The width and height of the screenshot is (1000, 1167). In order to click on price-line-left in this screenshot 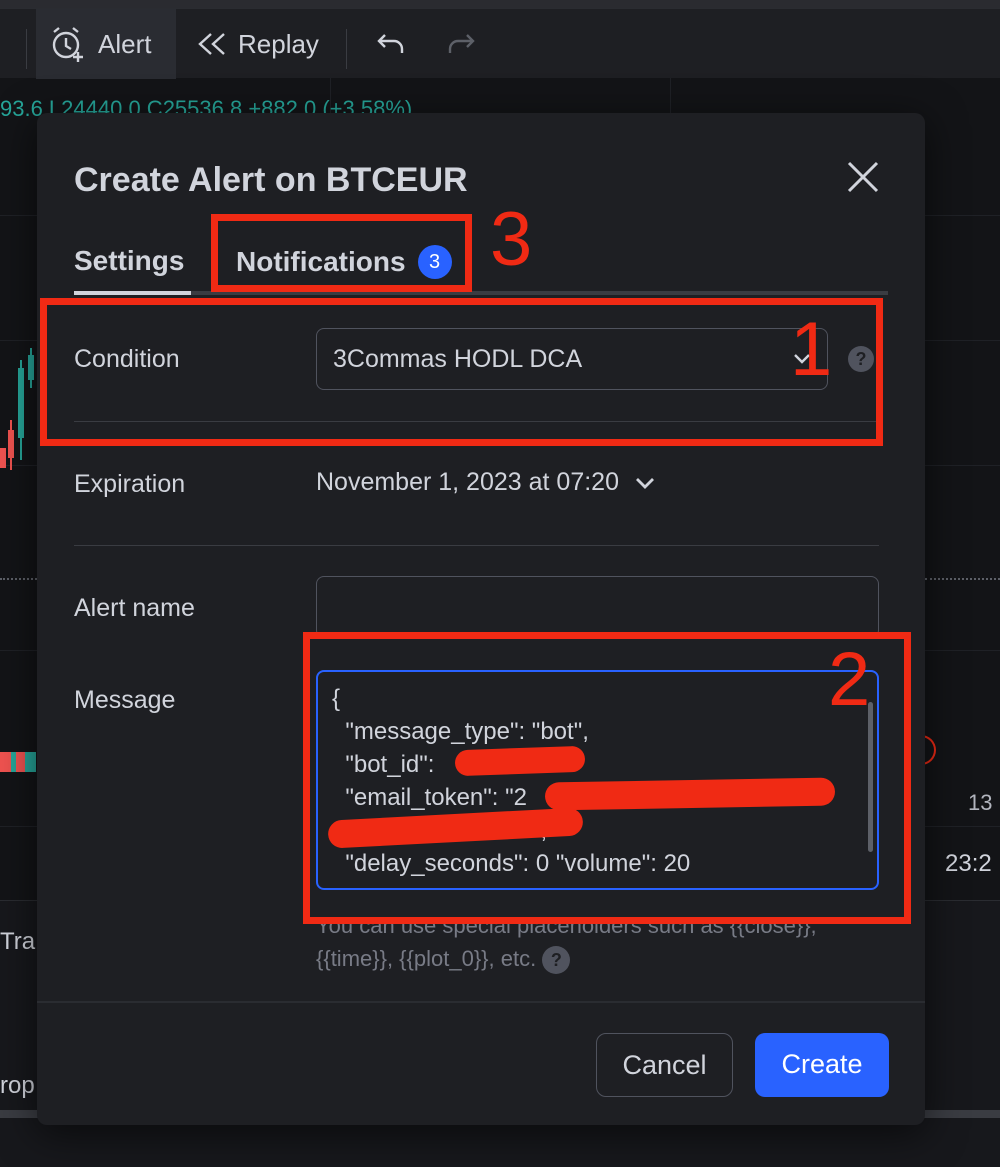, I will do `click(18, 579)`.